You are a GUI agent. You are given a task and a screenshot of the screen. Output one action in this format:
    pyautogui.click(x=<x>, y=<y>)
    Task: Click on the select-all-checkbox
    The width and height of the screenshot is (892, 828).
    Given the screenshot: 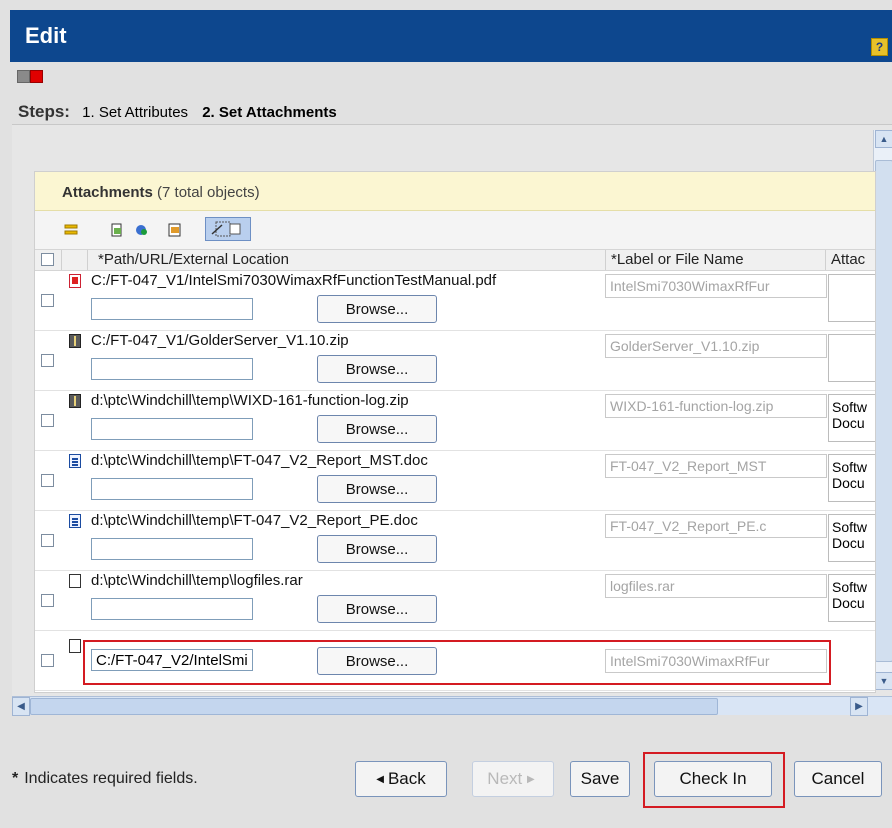 What is the action you would take?
    pyautogui.click(x=47, y=259)
    